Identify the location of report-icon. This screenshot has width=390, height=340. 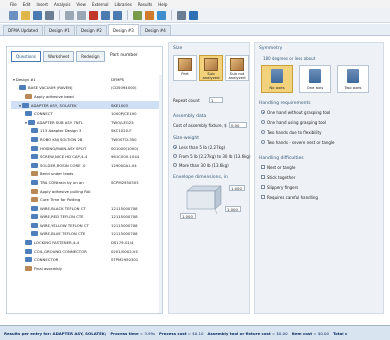
(137, 15).